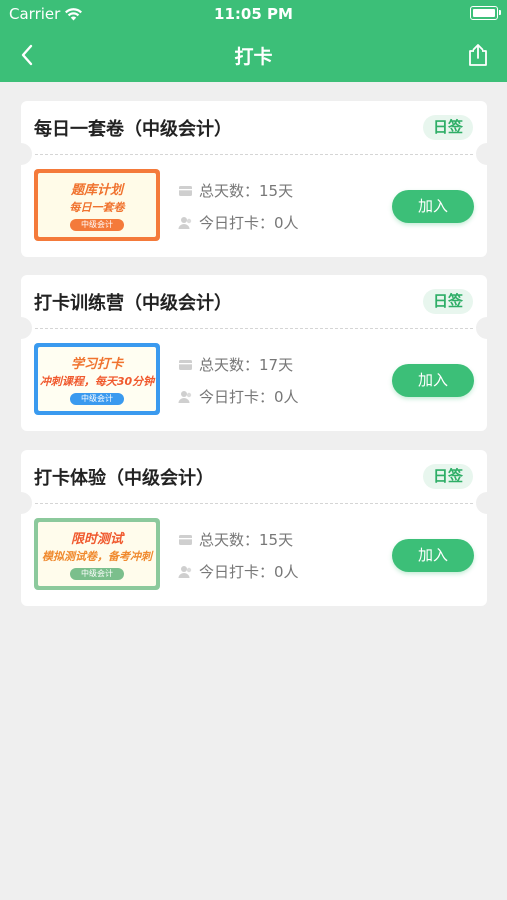 This screenshot has height=900, width=507. I want to click on card-thumbnail: 限时测试 模拟测试卷，备考冲刺 中级会计, so click(97, 554).